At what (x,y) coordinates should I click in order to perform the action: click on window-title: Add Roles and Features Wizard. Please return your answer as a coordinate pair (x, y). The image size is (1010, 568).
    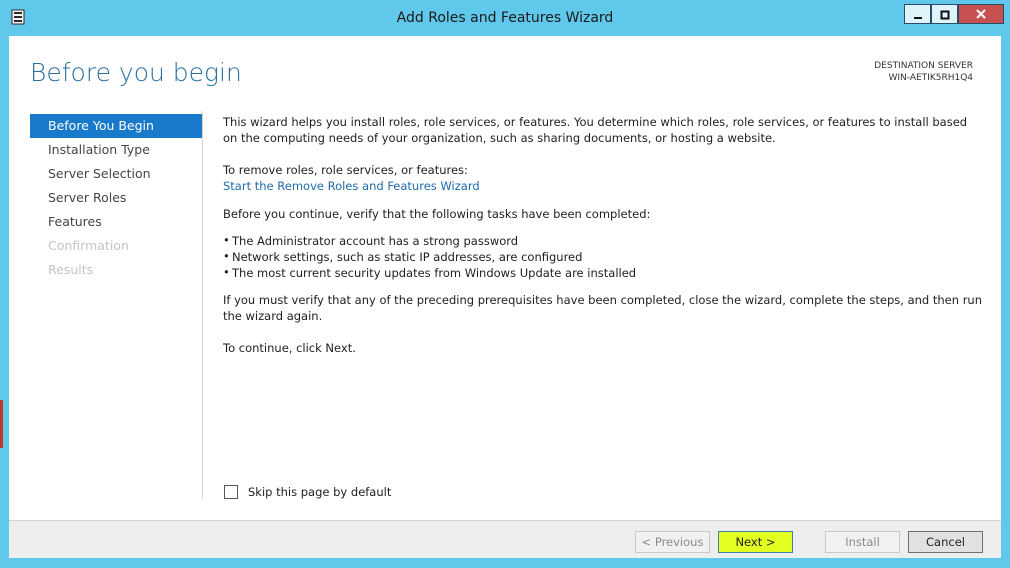
    Looking at the image, I should click on (505, 18).